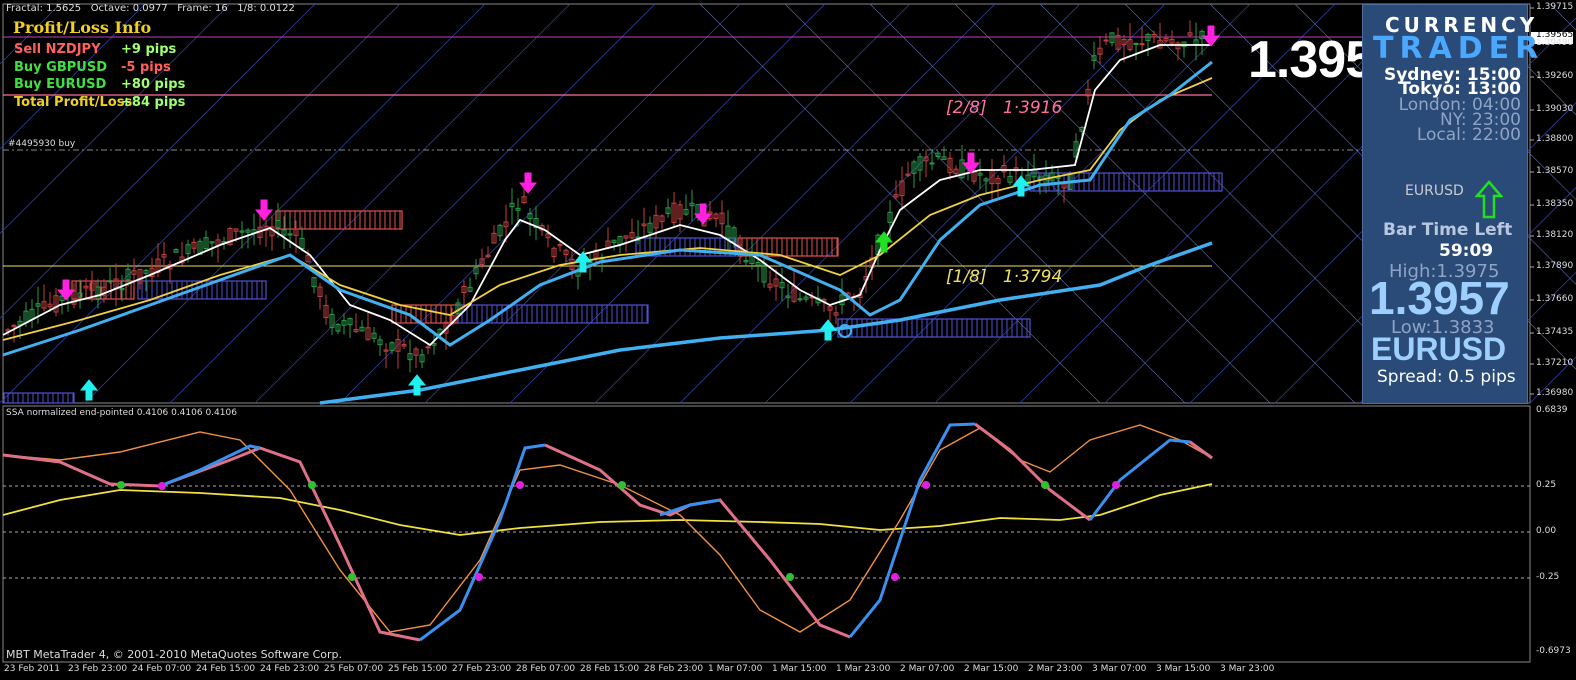  What do you see at coordinates (82, 27) in the screenshot?
I see `profit-loss-title: Profit/Loss Info` at bounding box center [82, 27].